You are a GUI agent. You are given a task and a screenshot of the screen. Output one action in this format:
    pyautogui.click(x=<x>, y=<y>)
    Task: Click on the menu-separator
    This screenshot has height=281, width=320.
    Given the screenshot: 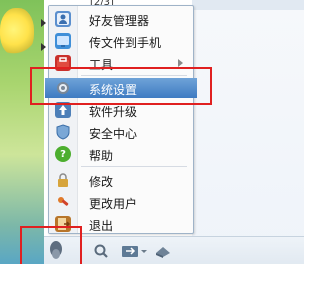 What is the action you would take?
    pyautogui.click(x=134, y=166)
    